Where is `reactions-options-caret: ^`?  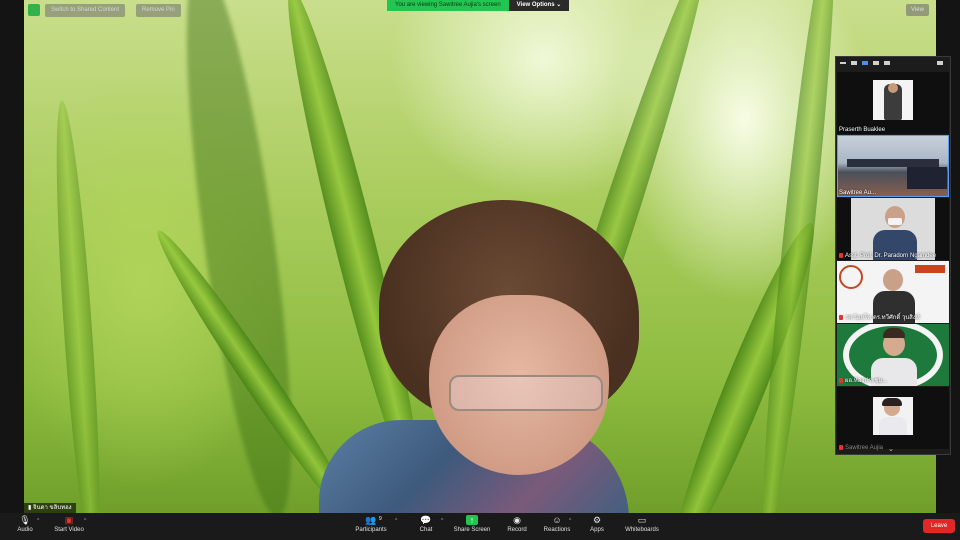
reactions-options-caret: ^ is located at coordinates (570, 521).